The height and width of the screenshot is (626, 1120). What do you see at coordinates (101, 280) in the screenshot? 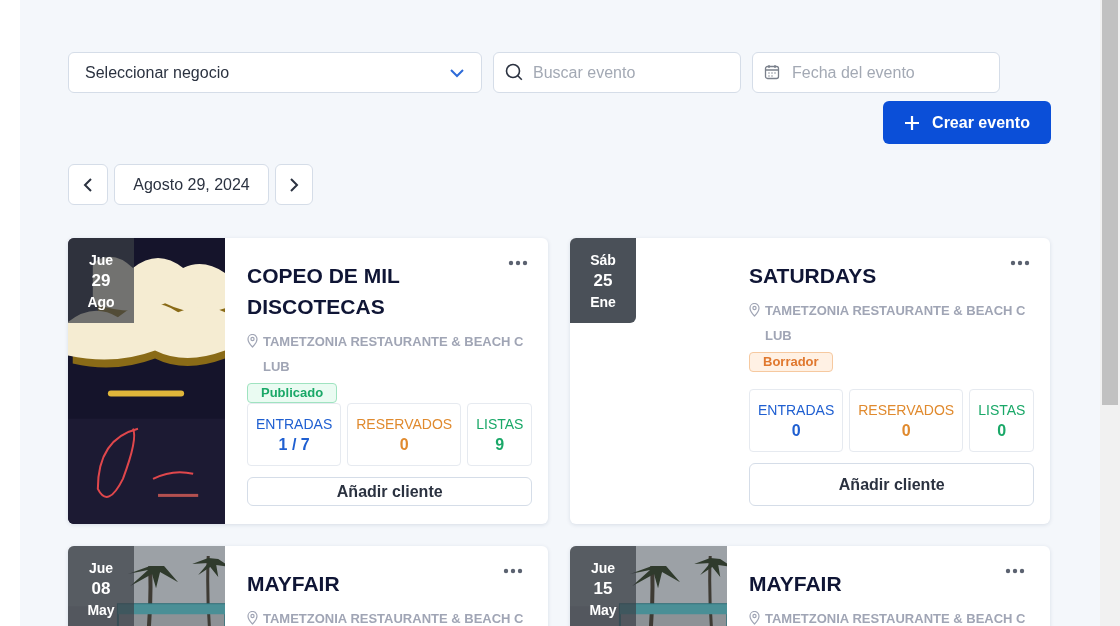
I see `event-day: 29` at bounding box center [101, 280].